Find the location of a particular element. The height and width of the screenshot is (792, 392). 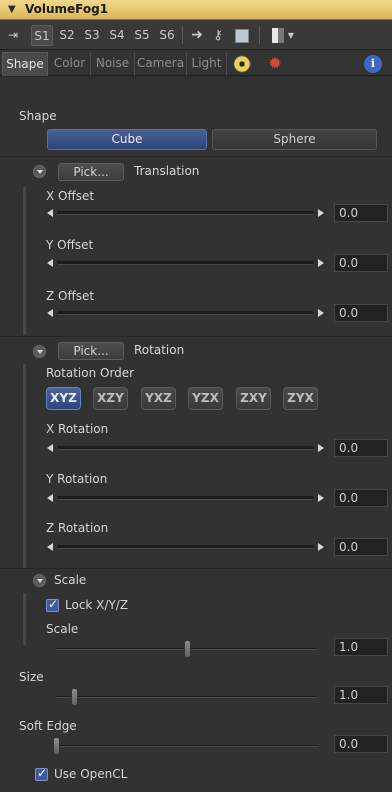

x-offset-slider is located at coordinates (185, 213).